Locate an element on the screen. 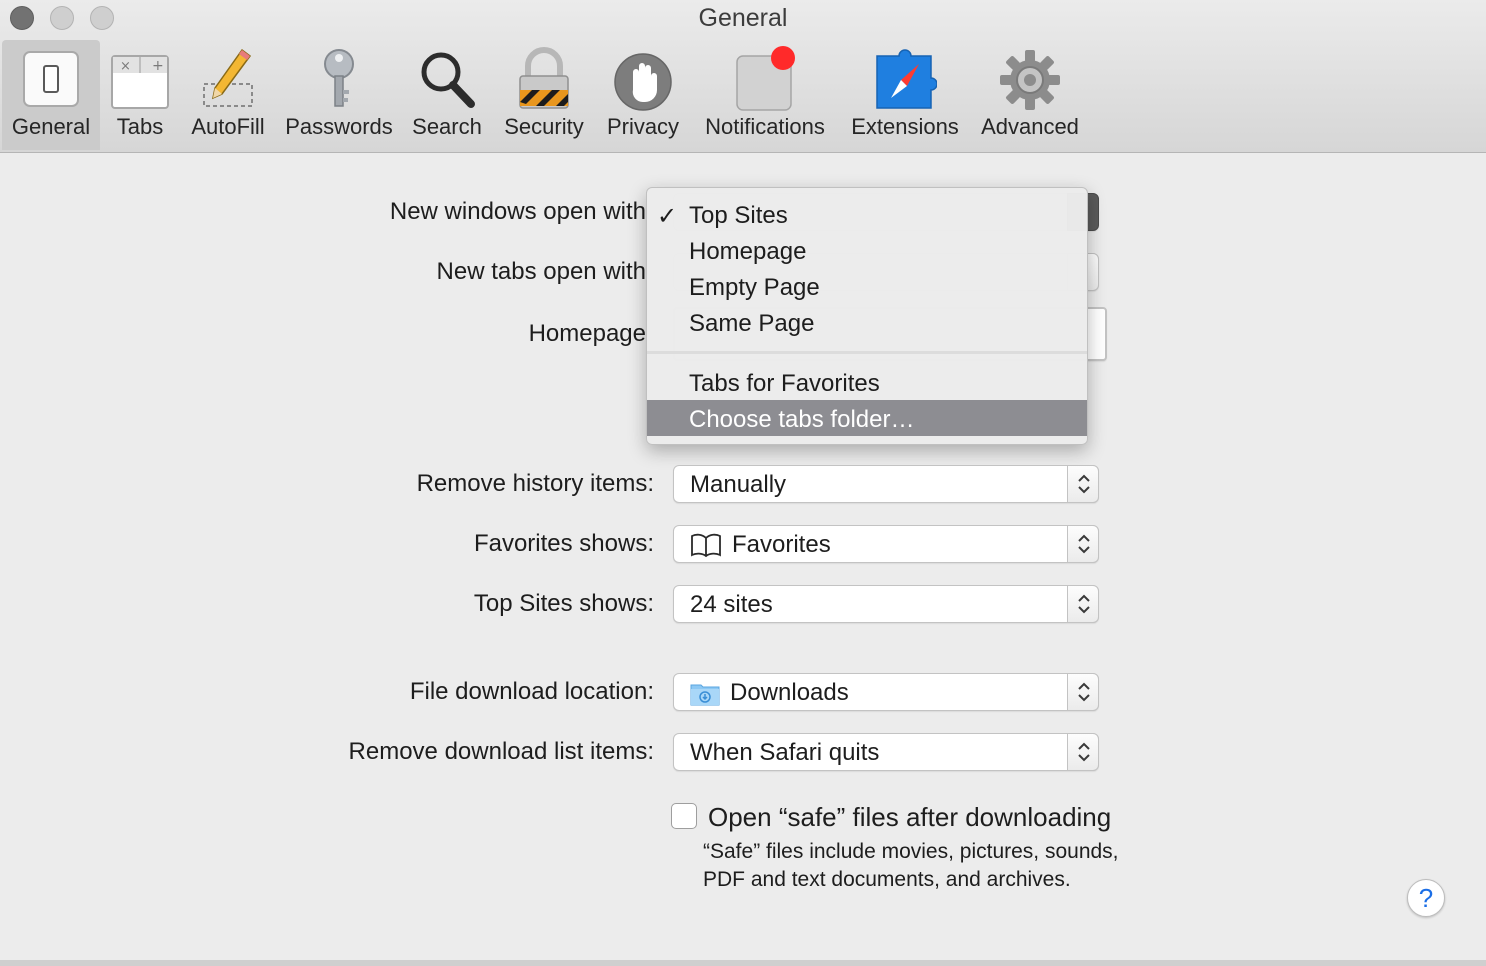 The width and height of the screenshot is (1486, 966). open-safe-files-checkbox is located at coordinates (684, 816).